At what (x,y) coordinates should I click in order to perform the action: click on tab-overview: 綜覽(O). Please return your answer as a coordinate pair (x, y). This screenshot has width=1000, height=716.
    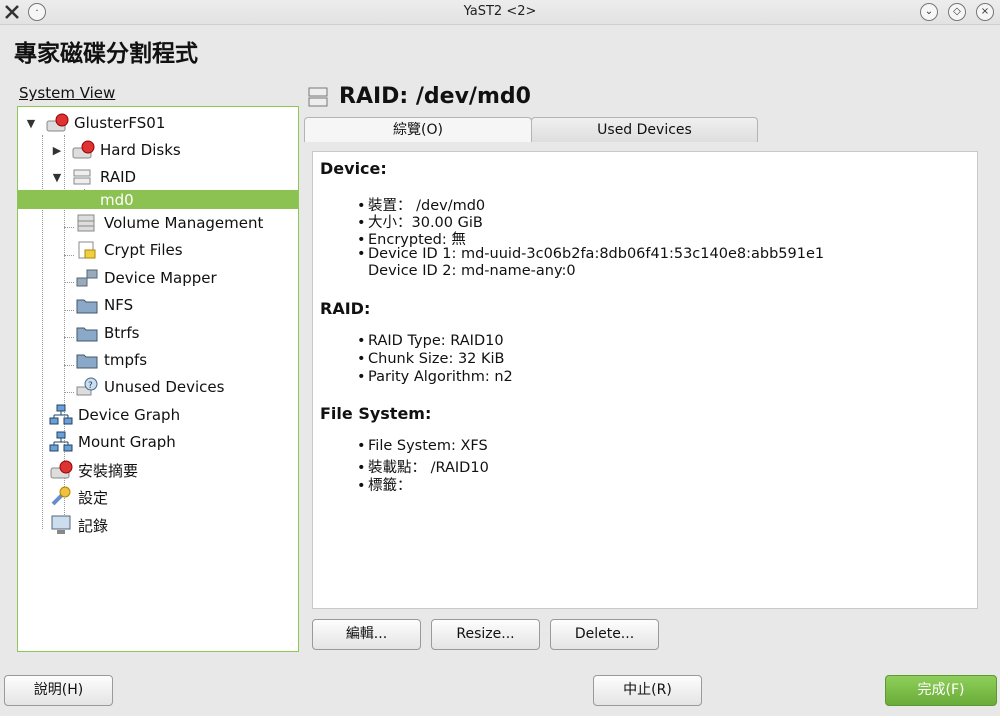
    Looking at the image, I should click on (418, 129).